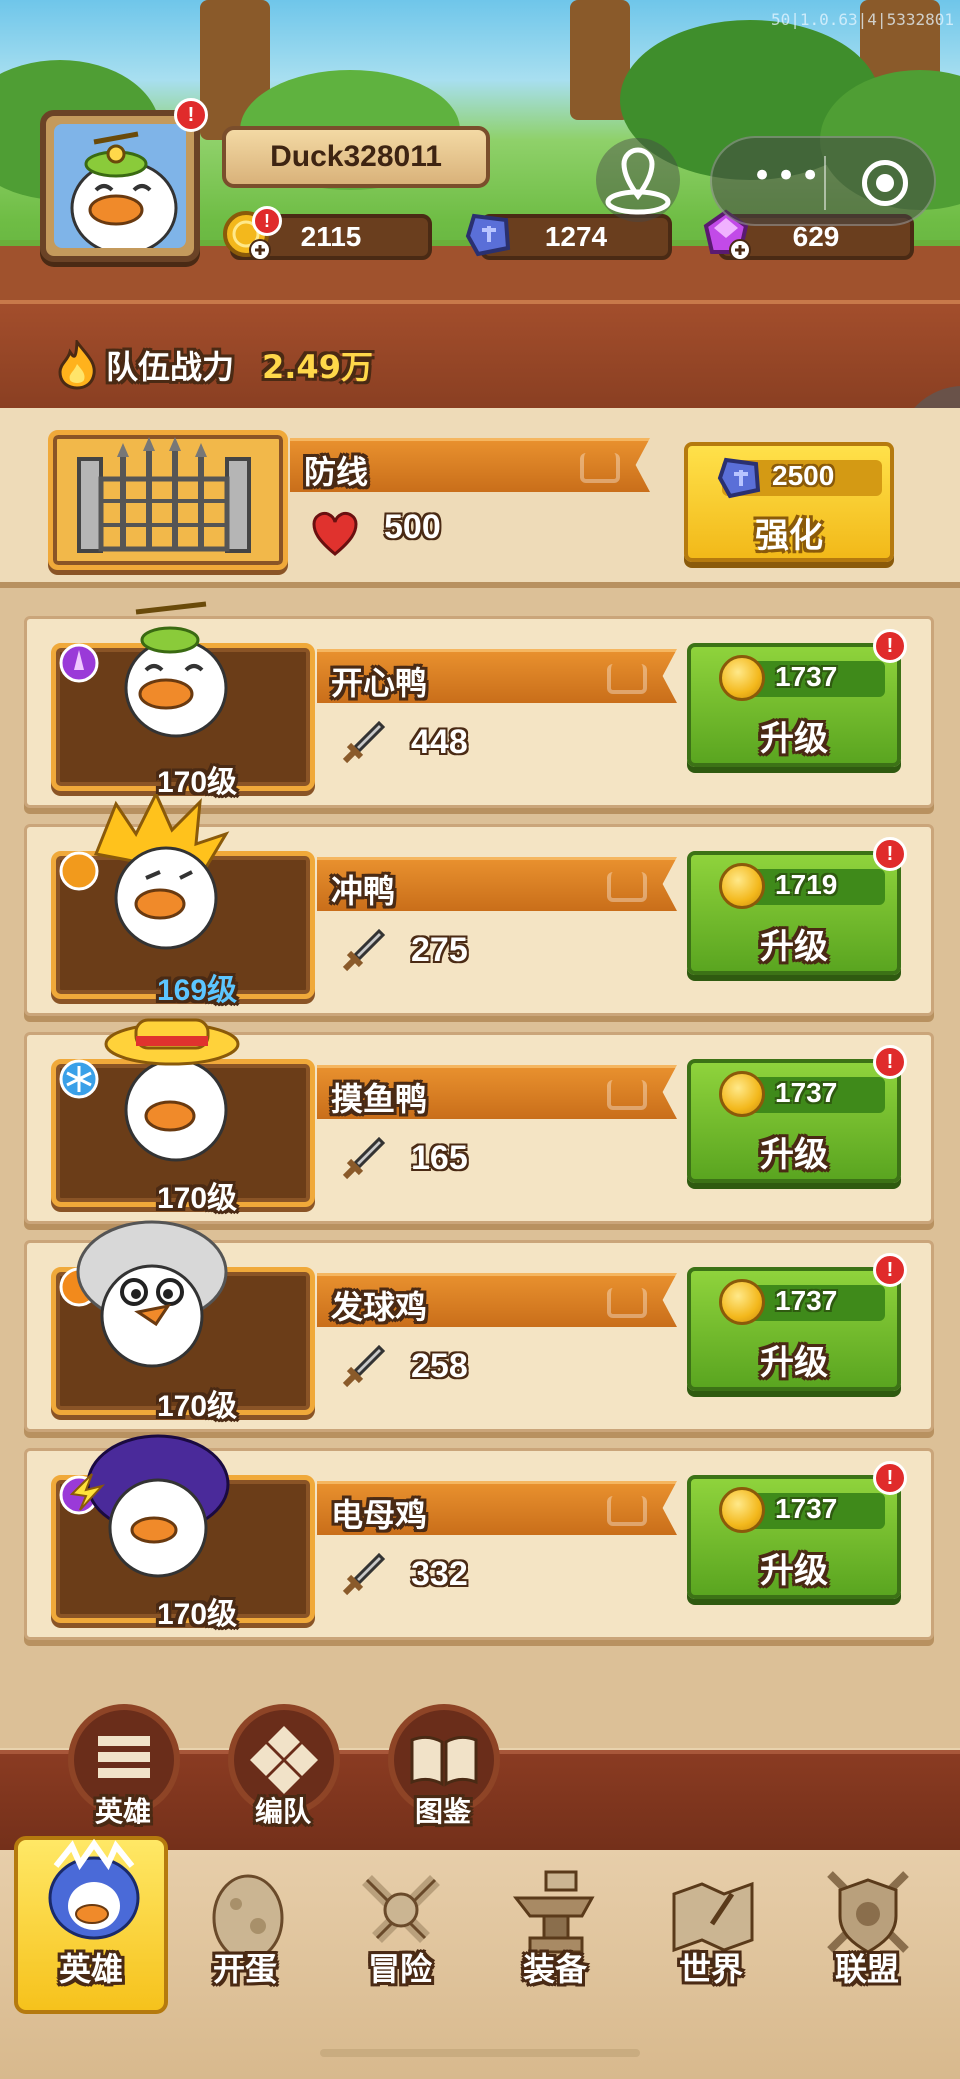 This screenshot has width=960, height=2079. What do you see at coordinates (789, 536) in the screenshot?
I see `reinforce-label: 强化` at bounding box center [789, 536].